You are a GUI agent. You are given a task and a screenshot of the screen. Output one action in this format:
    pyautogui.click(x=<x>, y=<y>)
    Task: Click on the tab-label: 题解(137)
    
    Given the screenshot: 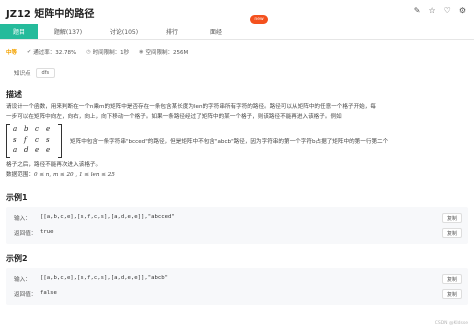 What is the action you would take?
    pyautogui.click(x=68, y=32)
    